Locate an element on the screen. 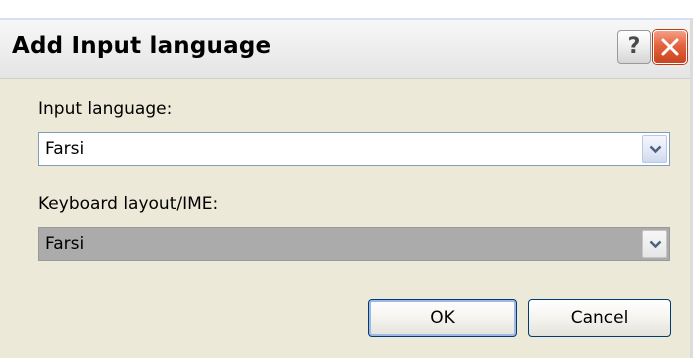 The image size is (693, 358). input-language-value: Farsi is located at coordinates (65, 149).